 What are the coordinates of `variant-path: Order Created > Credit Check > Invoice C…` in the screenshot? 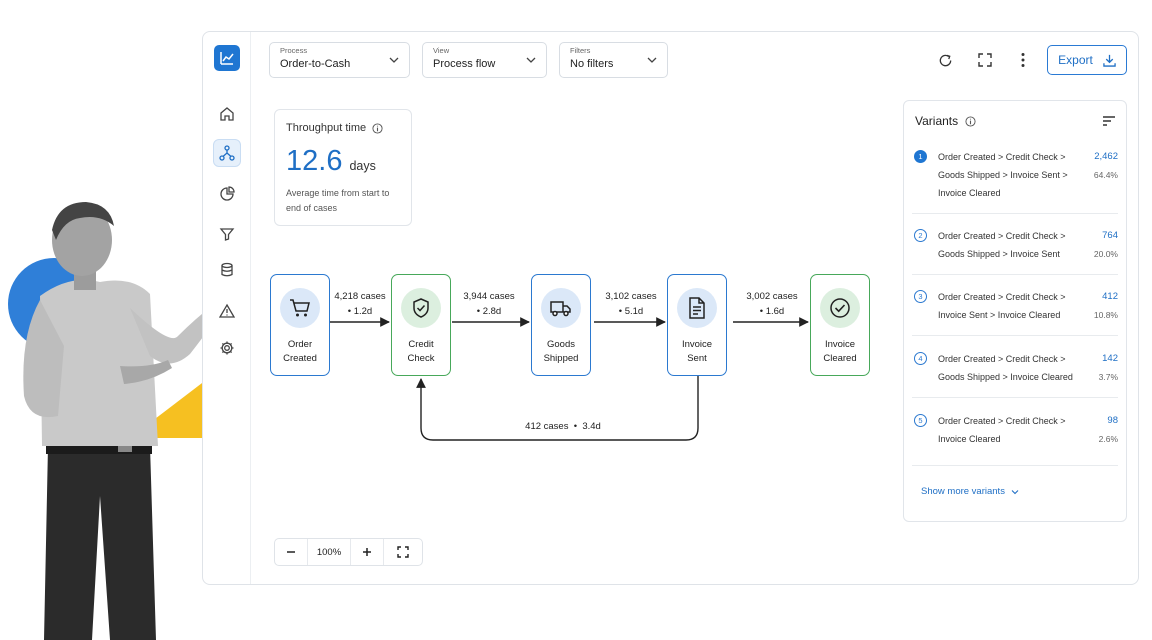 It's located at (1009, 430).